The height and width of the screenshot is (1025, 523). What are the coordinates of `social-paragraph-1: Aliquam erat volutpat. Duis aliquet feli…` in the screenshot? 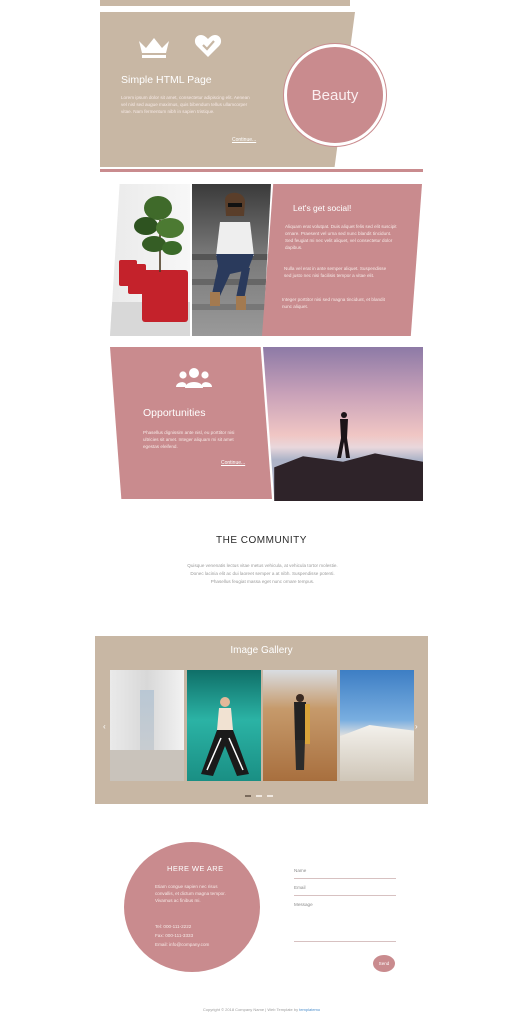 It's located at (341, 237).